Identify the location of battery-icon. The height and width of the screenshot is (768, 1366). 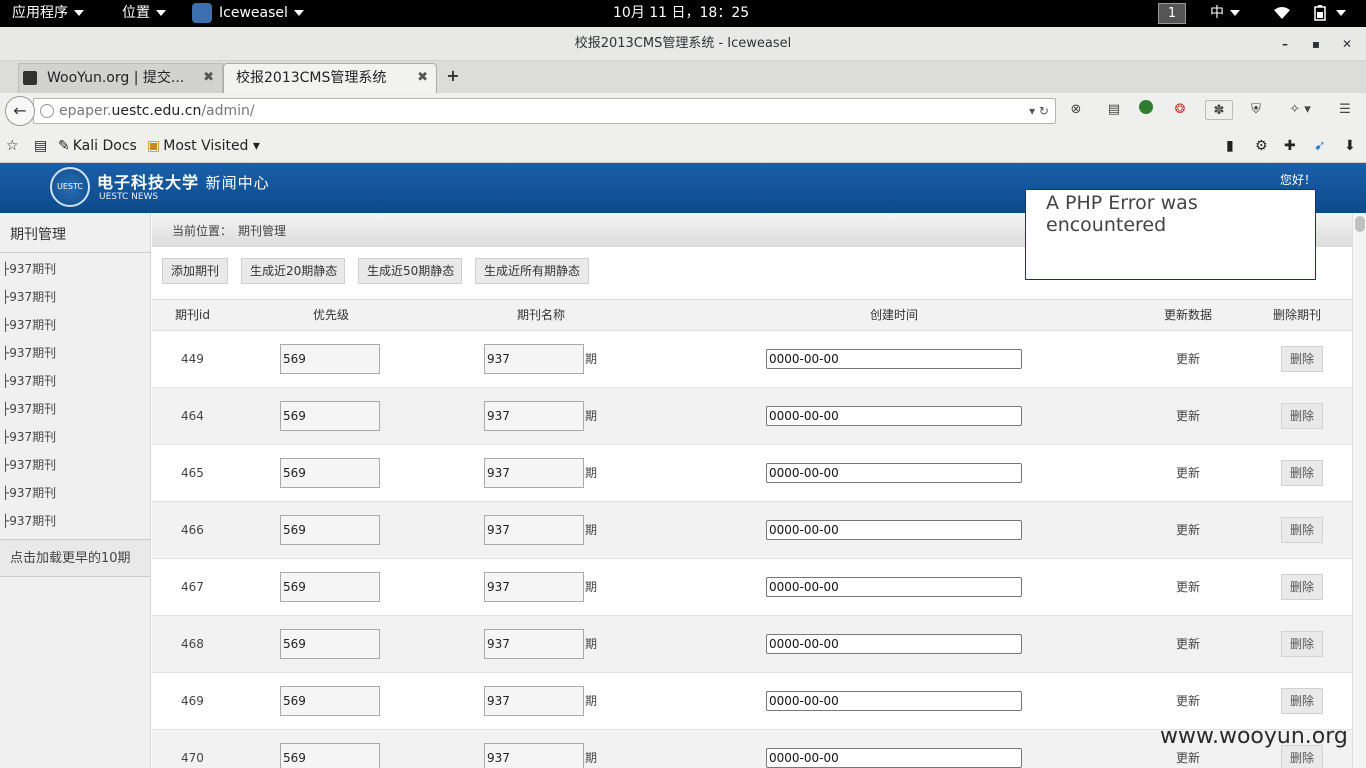
(1330, 13).